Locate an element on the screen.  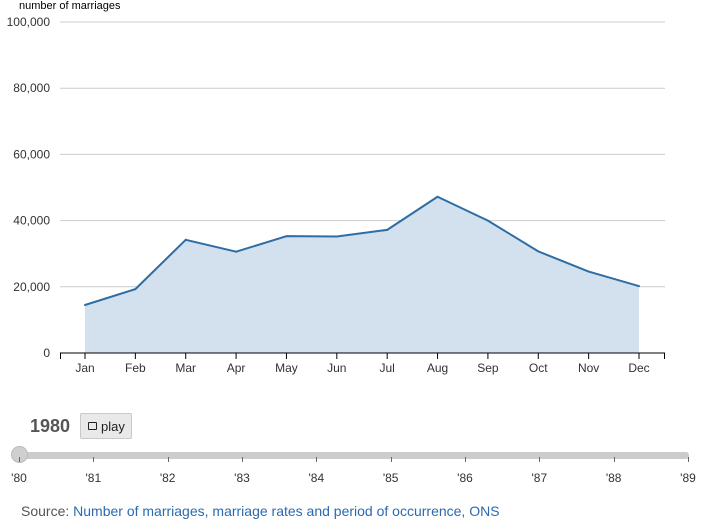
y-tick-label: 100,000 is located at coordinates (29, 22).